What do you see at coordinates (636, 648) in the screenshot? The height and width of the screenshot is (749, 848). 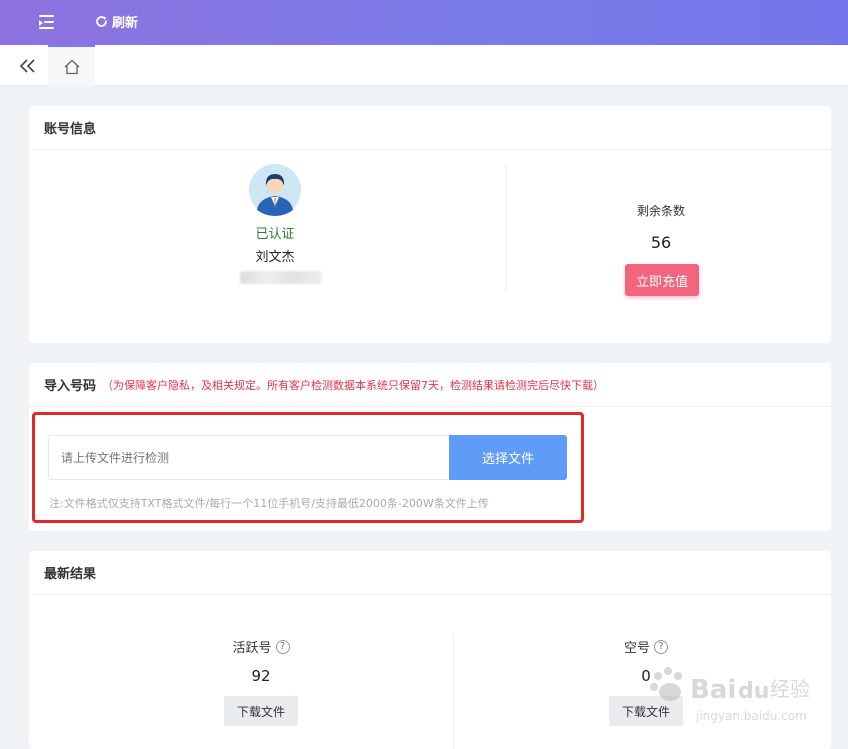 I see `stat-label: 空号` at bounding box center [636, 648].